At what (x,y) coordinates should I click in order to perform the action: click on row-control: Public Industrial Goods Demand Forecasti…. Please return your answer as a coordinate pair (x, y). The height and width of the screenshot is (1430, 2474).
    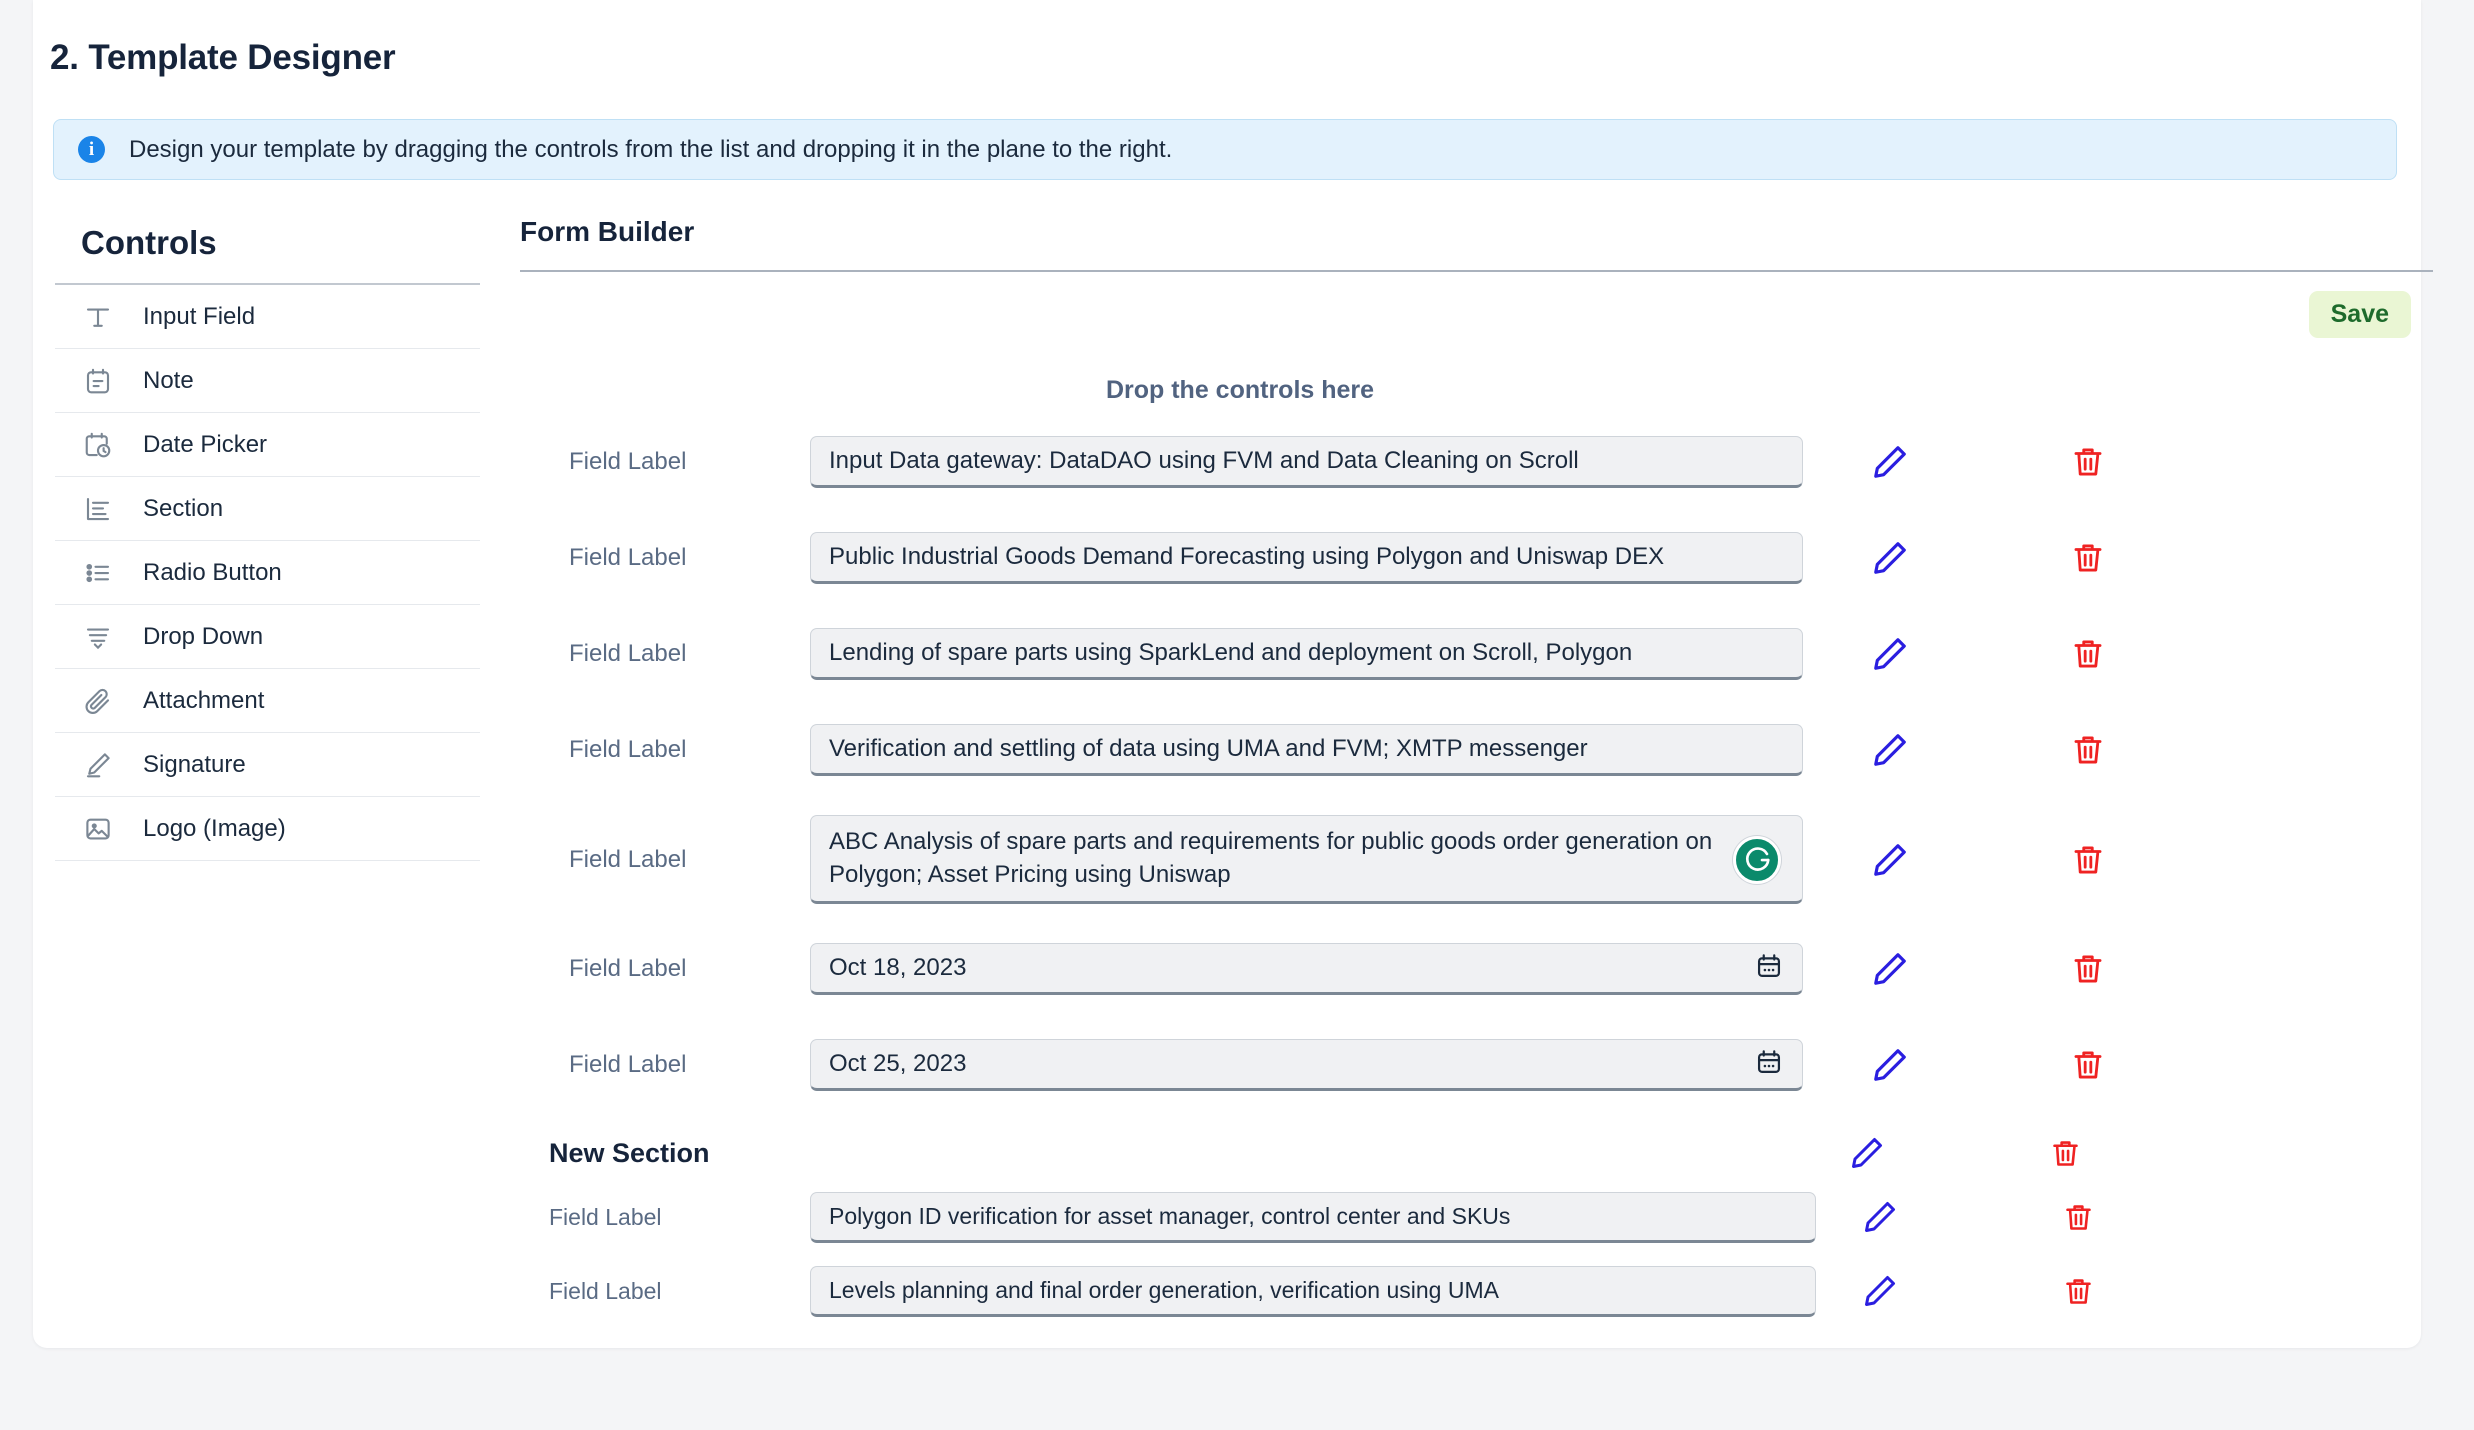
    Looking at the image, I should click on (1306, 558).